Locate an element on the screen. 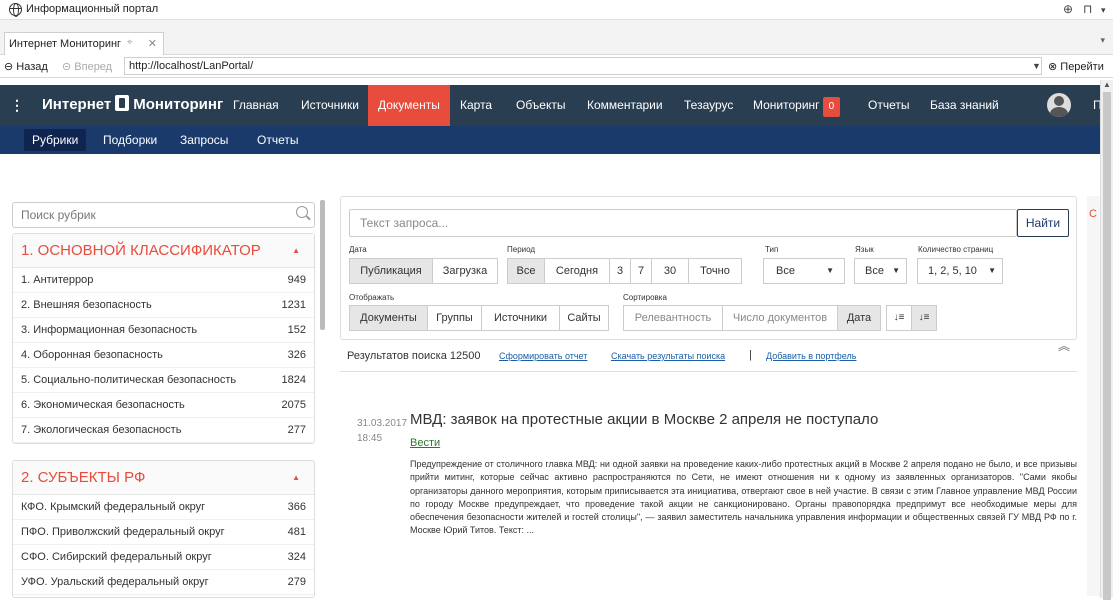 Image resolution: width=1113 pixels, height=600 pixels. sort-label: Сортировка is located at coordinates (645, 297).